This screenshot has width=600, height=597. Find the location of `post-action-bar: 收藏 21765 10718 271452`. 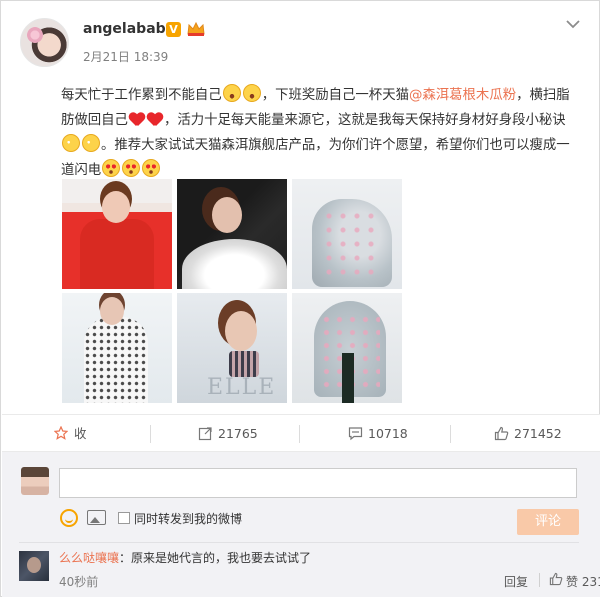

post-action-bar: 收藏 21765 10718 271452 is located at coordinates (301, 446).